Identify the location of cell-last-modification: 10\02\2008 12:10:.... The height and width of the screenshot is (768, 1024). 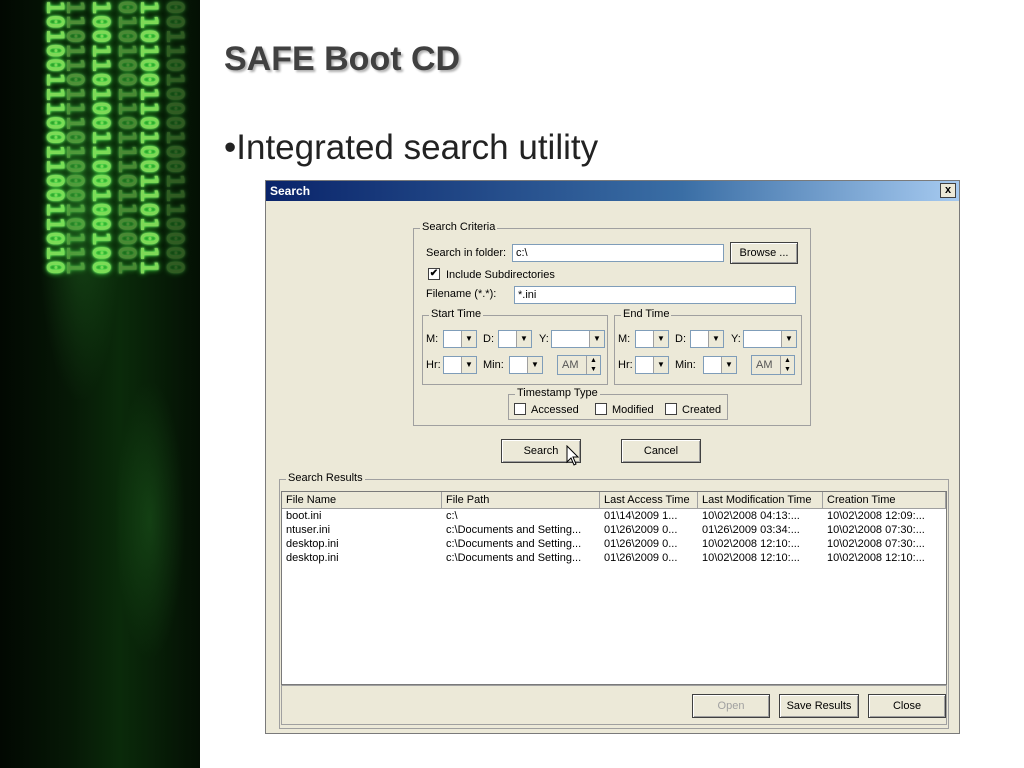
(751, 544).